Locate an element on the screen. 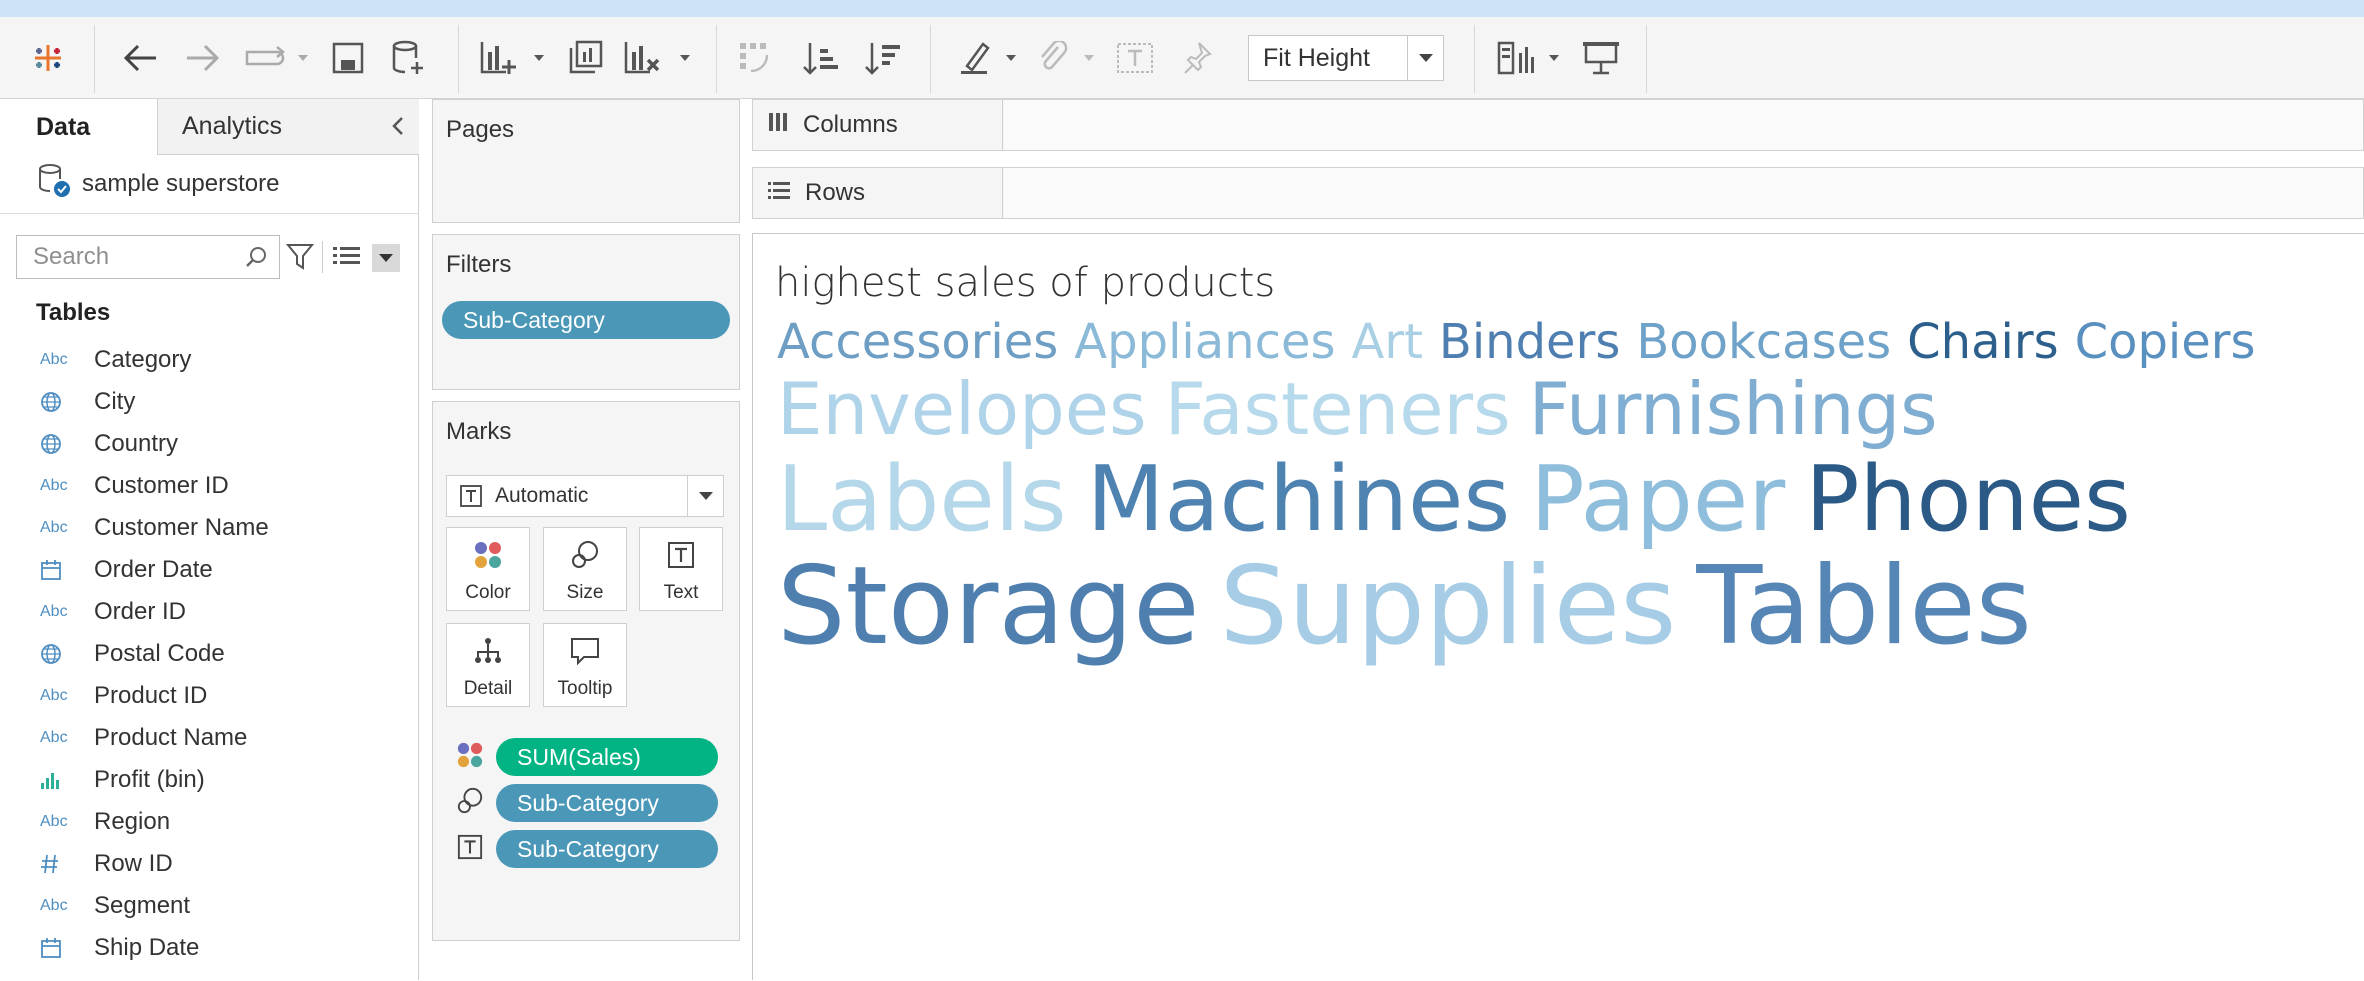 This screenshot has height=981, width=2364. word-paper: Paper is located at coordinates (1657, 499).